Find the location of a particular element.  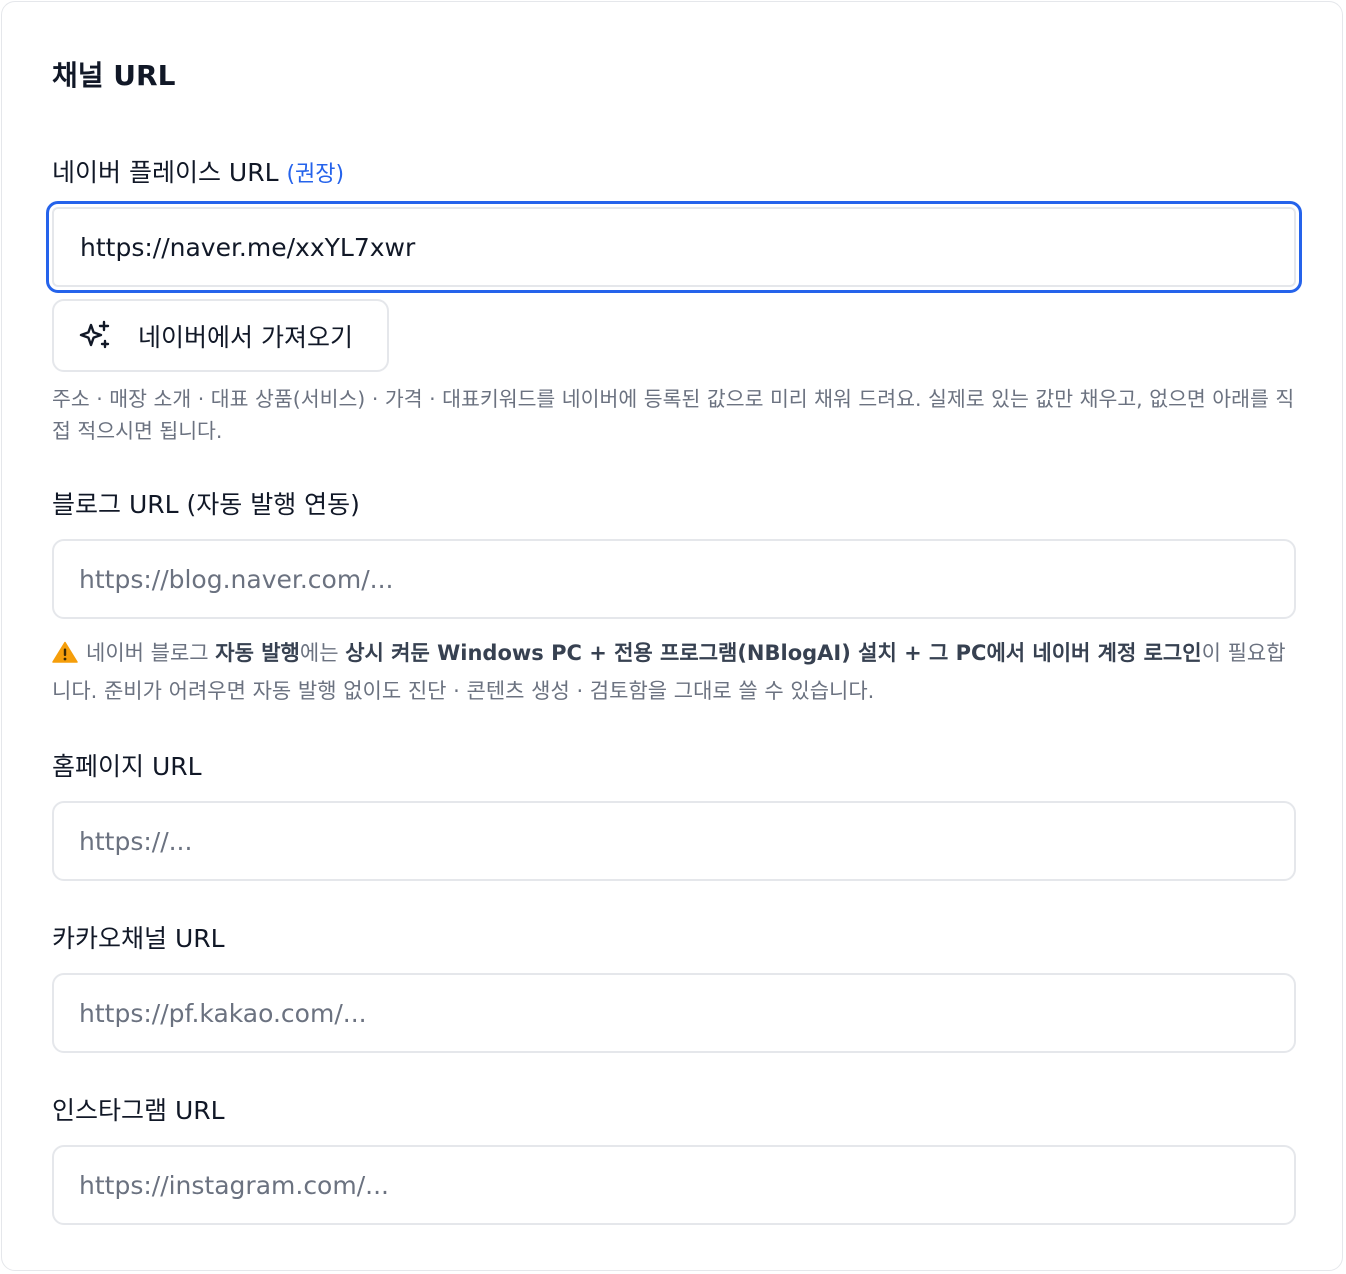

kakao-channel-url-label: 카카오채널 URL is located at coordinates (138, 938).